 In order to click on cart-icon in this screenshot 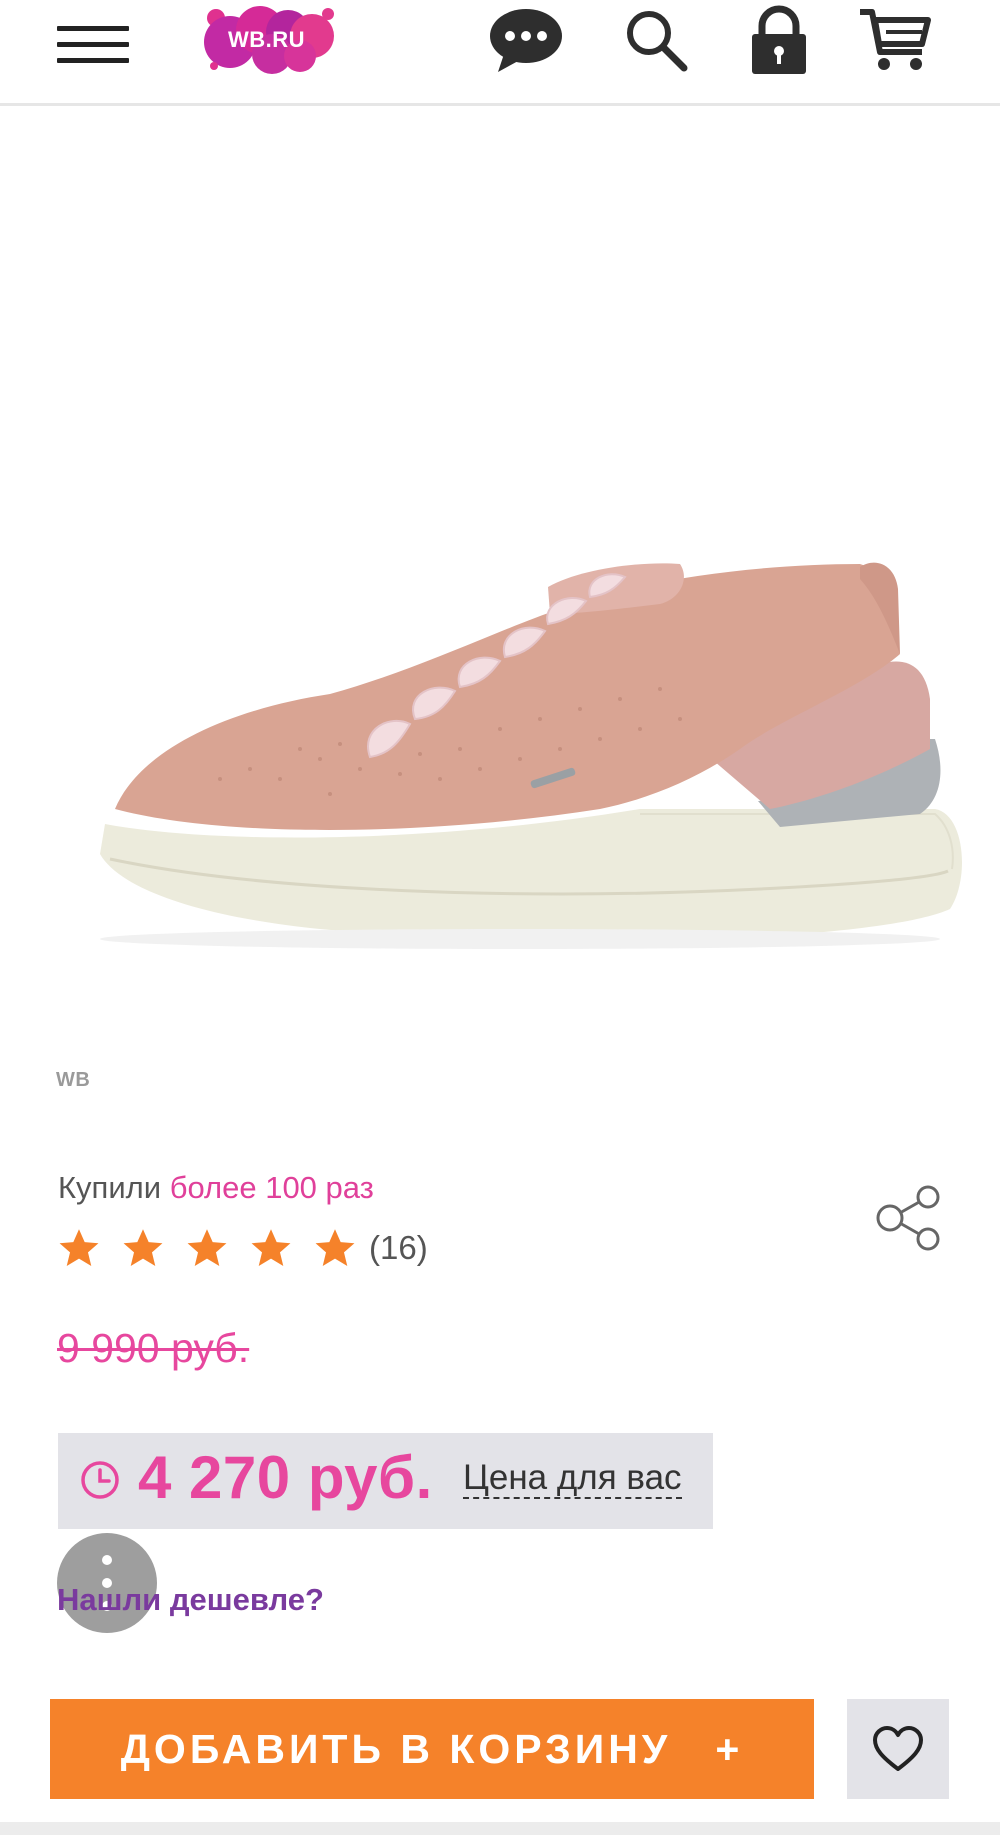, I will do `click(895, 42)`.